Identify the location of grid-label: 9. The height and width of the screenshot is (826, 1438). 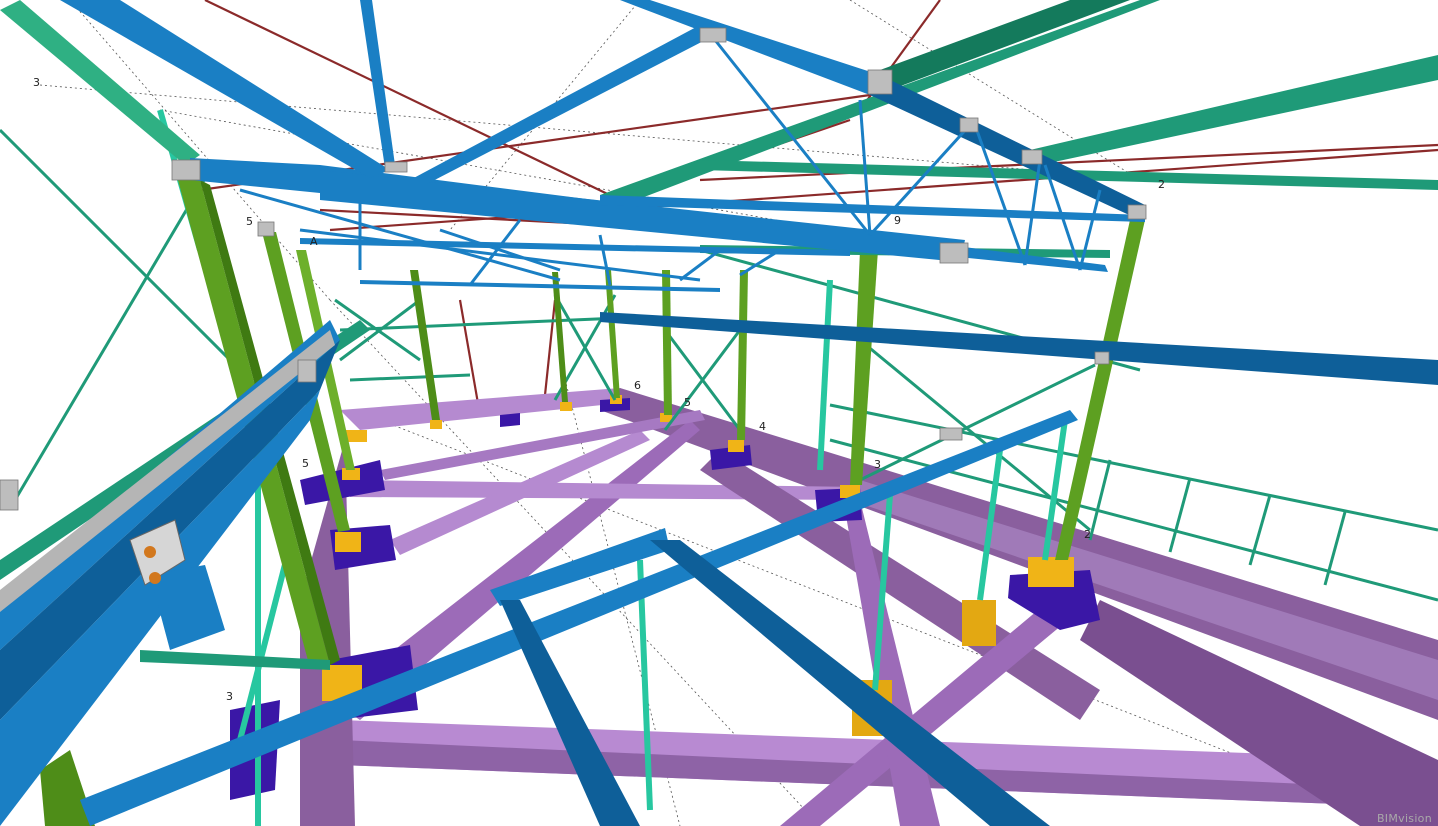
(897, 220).